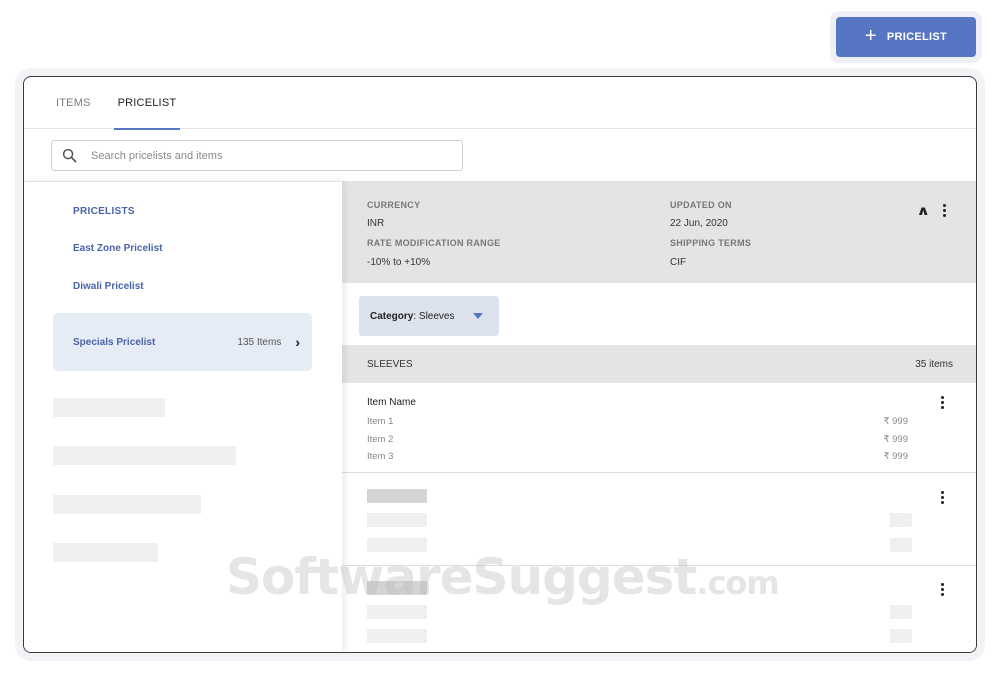 Image resolution: width=1000 pixels, height=676 pixels. I want to click on dropdown-arrow-icon, so click(477, 316).